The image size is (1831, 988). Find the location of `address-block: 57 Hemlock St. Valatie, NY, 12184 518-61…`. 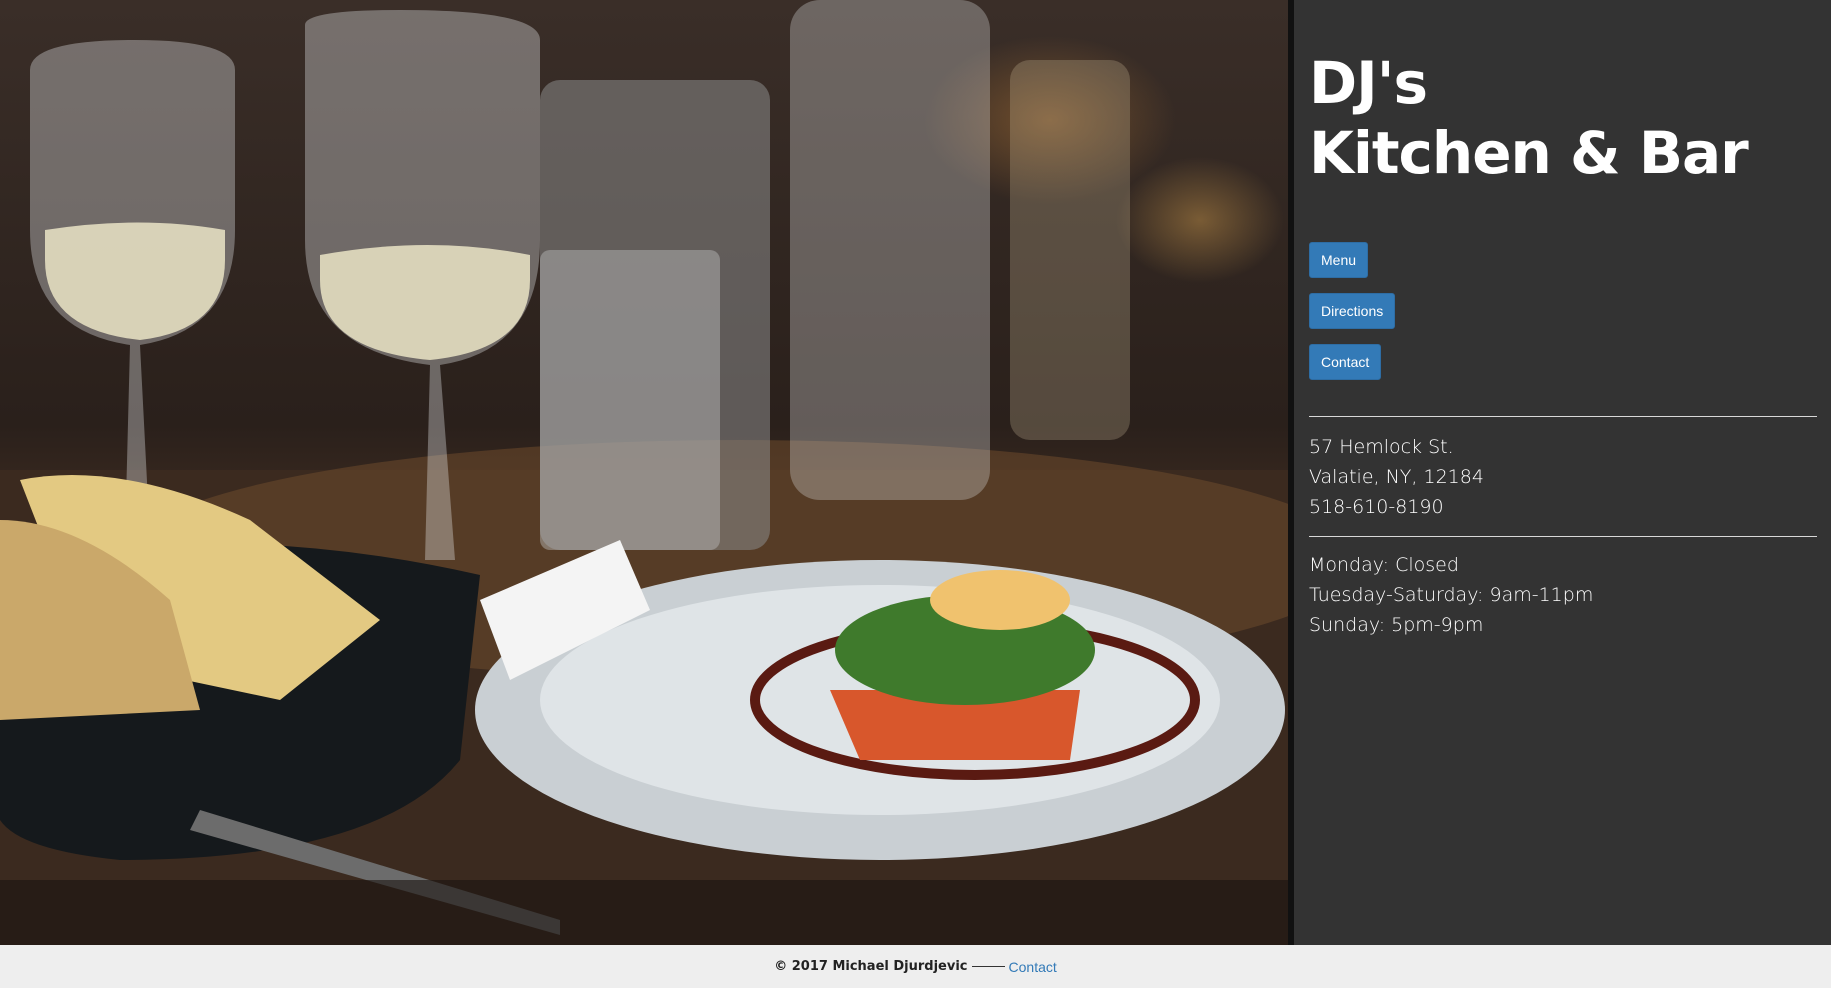

address-block: 57 Hemlock St. Valatie, NY, 12184 518-61… is located at coordinates (1396, 477).